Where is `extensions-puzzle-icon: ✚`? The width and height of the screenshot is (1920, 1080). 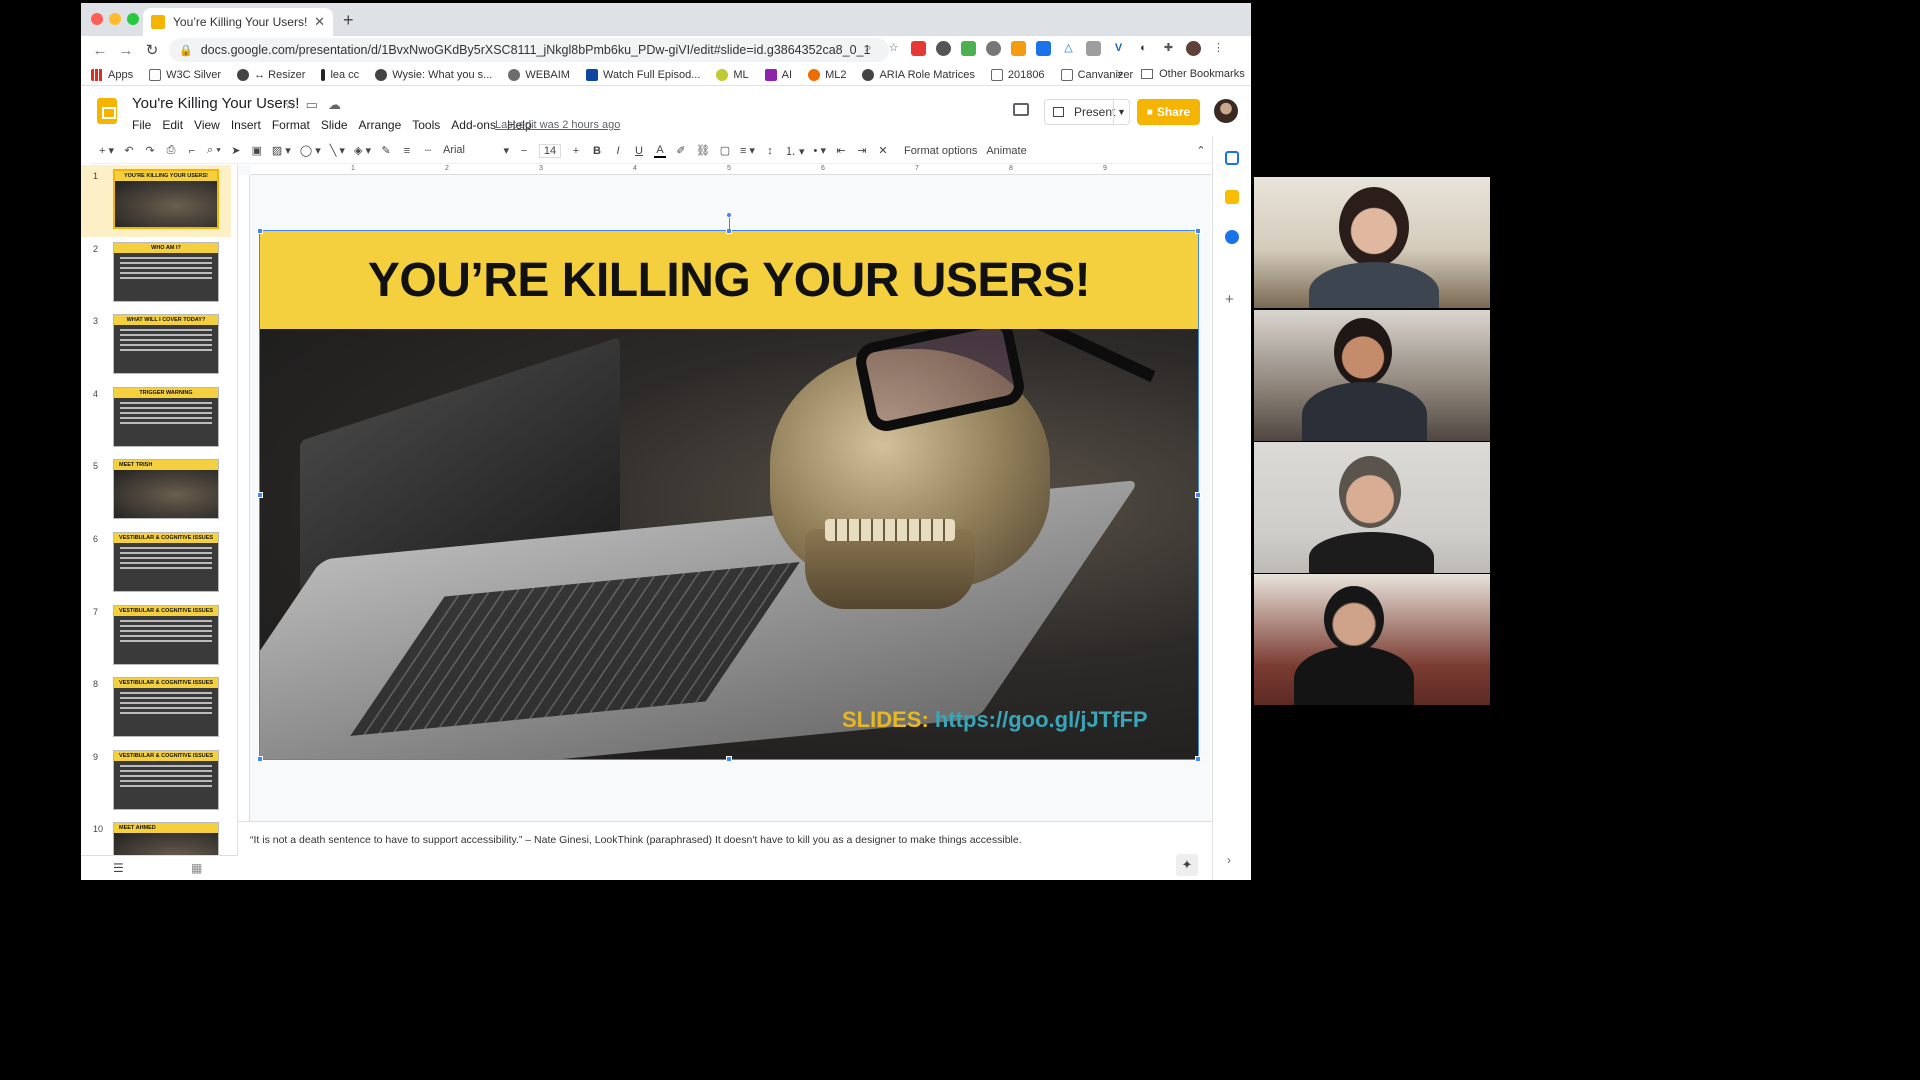
extensions-puzzle-icon: ✚ is located at coordinates (1168, 48).